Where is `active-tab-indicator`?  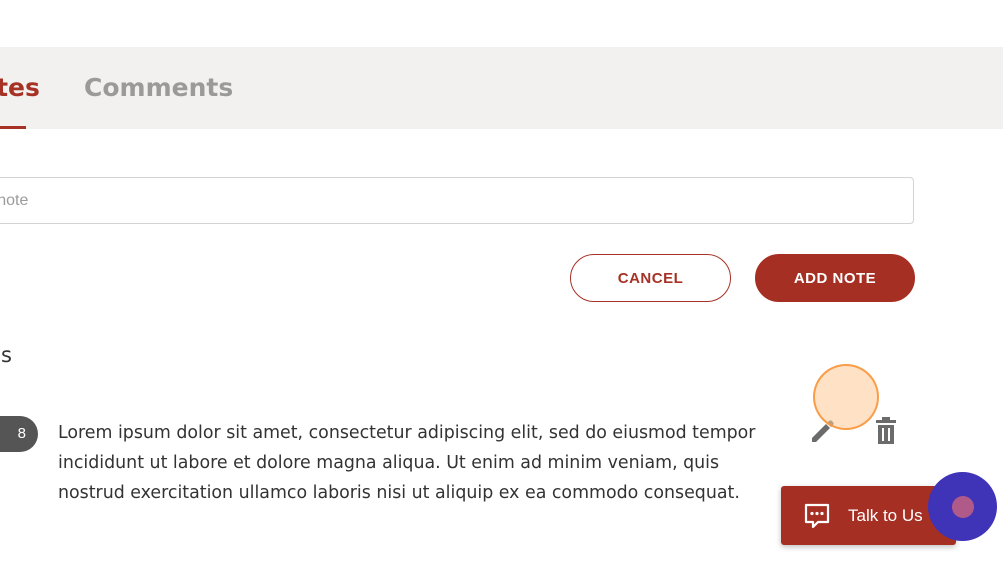
active-tab-indicator is located at coordinates (13, 127).